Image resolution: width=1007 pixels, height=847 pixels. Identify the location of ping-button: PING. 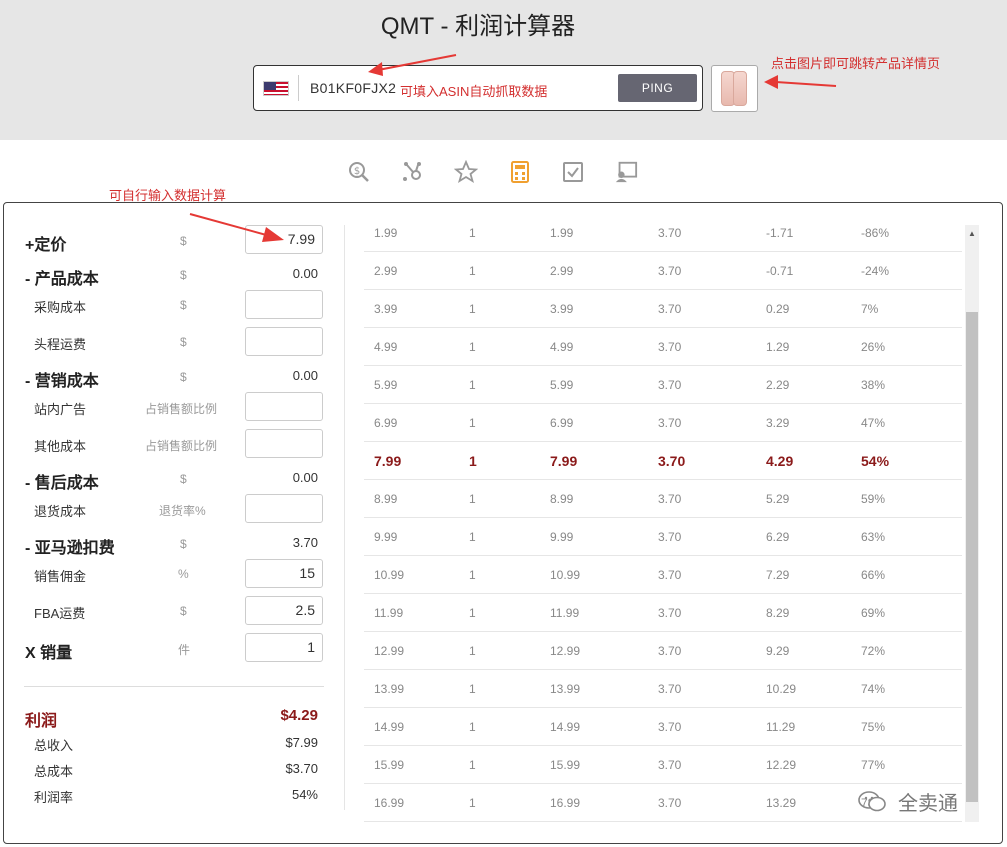
(657, 88).